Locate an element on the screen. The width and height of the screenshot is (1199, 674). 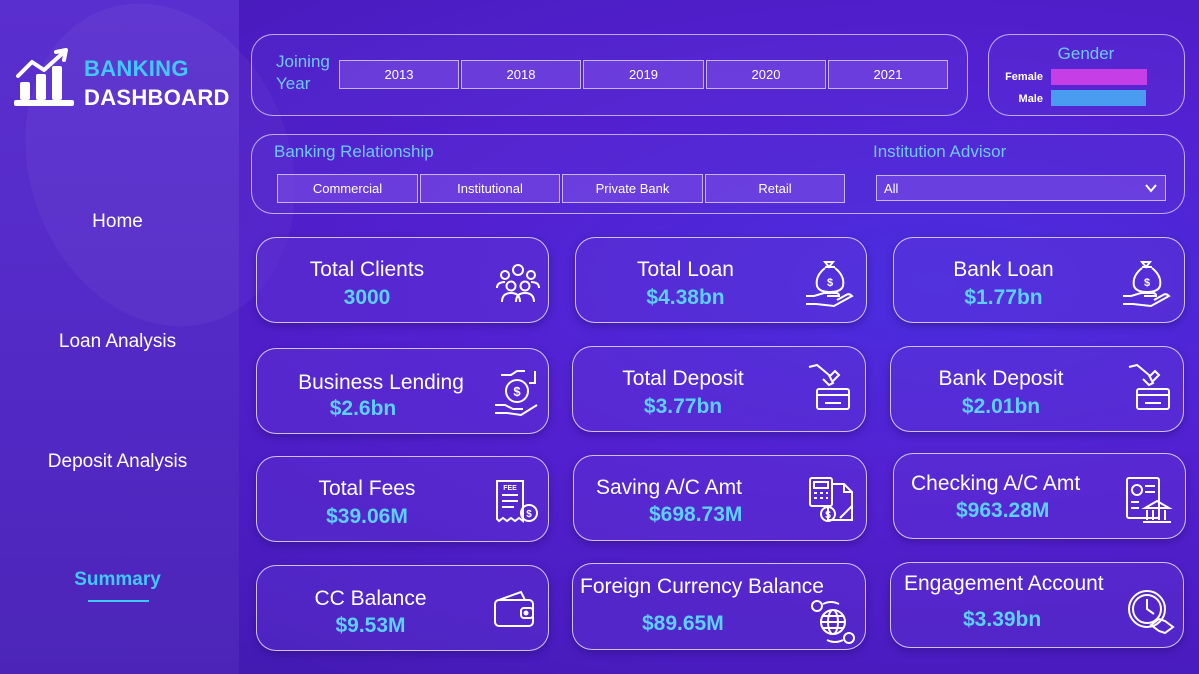
gender-legend-title: Gender is located at coordinates (1086, 53).